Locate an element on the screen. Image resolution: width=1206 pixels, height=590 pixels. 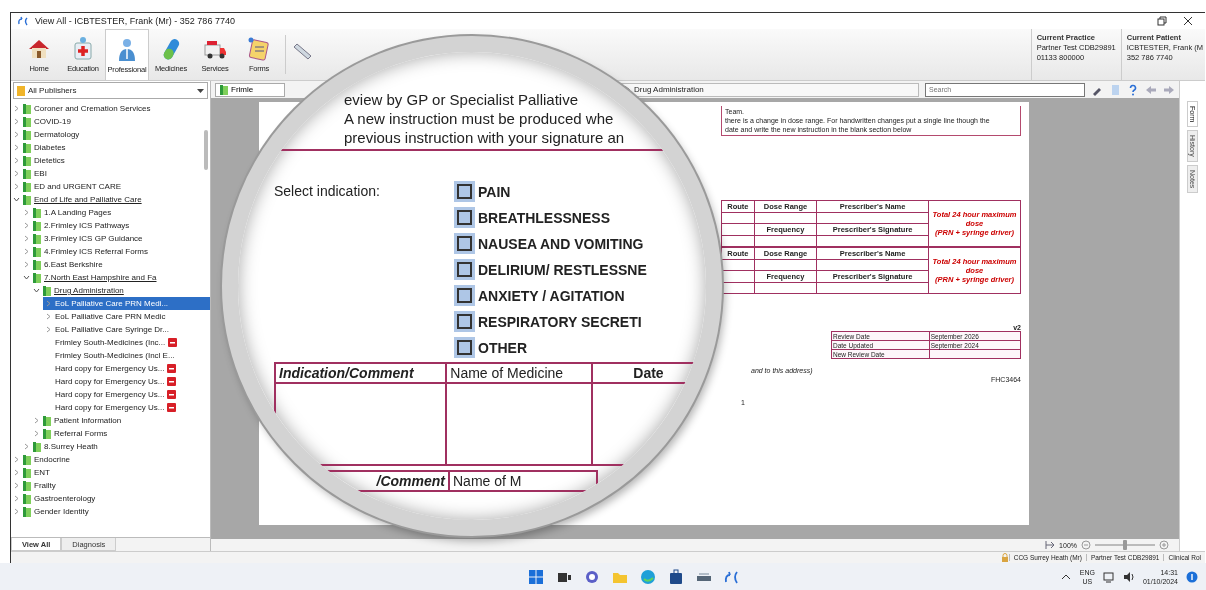
tree-item: Dietetics is located at coordinates (40, 160).